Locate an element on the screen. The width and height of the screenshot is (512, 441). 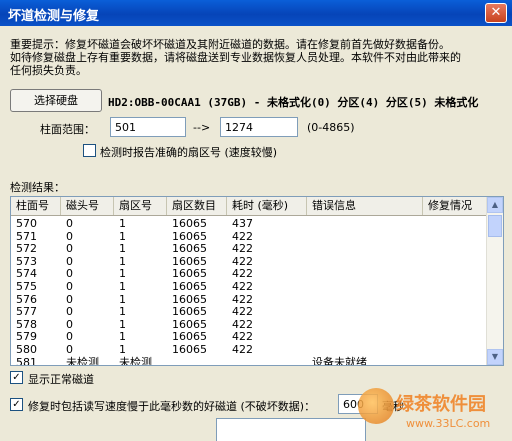
title-bar: 坏道检测与修复 ✕ is located at coordinates (256, 13).